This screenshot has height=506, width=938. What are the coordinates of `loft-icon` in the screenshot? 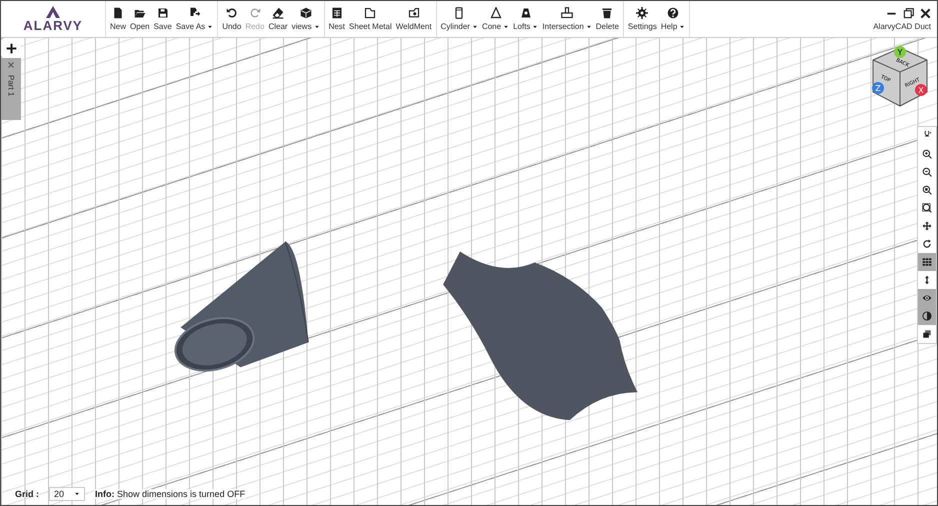 It's located at (526, 13).